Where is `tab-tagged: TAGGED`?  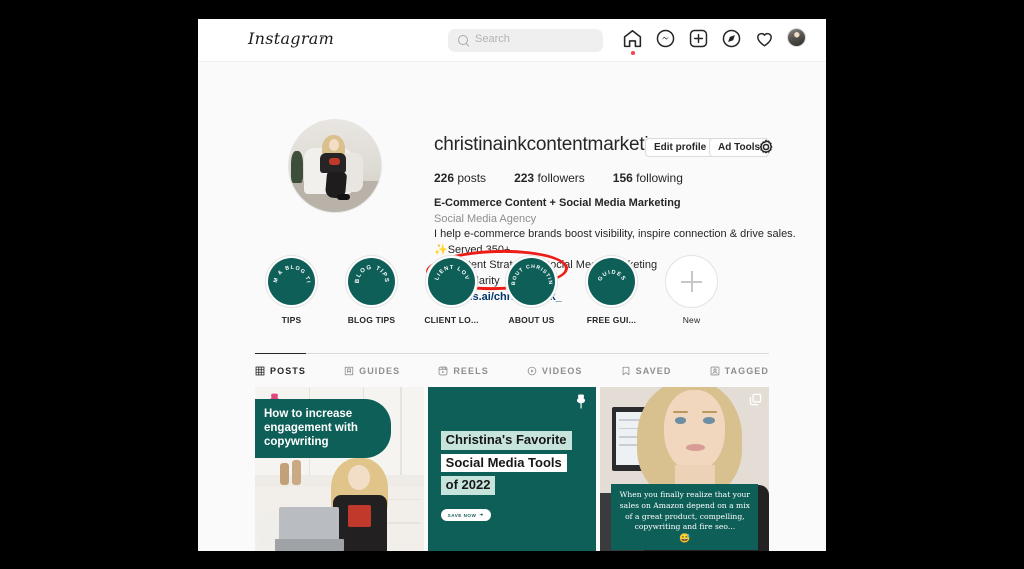 tab-tagged: TAGGED is located at coordinates (739, 371).